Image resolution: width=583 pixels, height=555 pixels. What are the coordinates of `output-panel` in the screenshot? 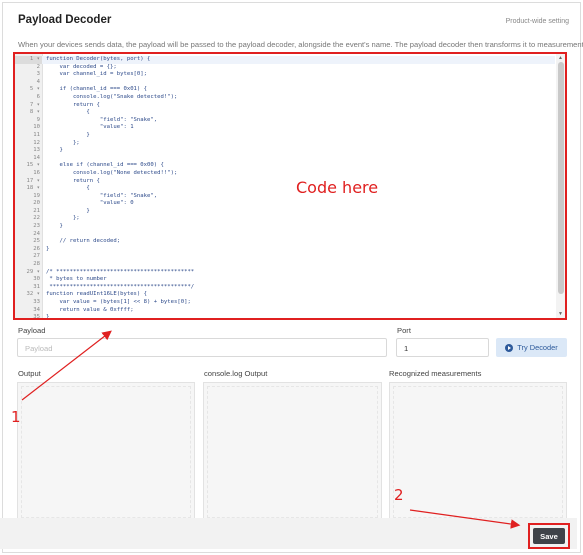 It's located at (106, 452).